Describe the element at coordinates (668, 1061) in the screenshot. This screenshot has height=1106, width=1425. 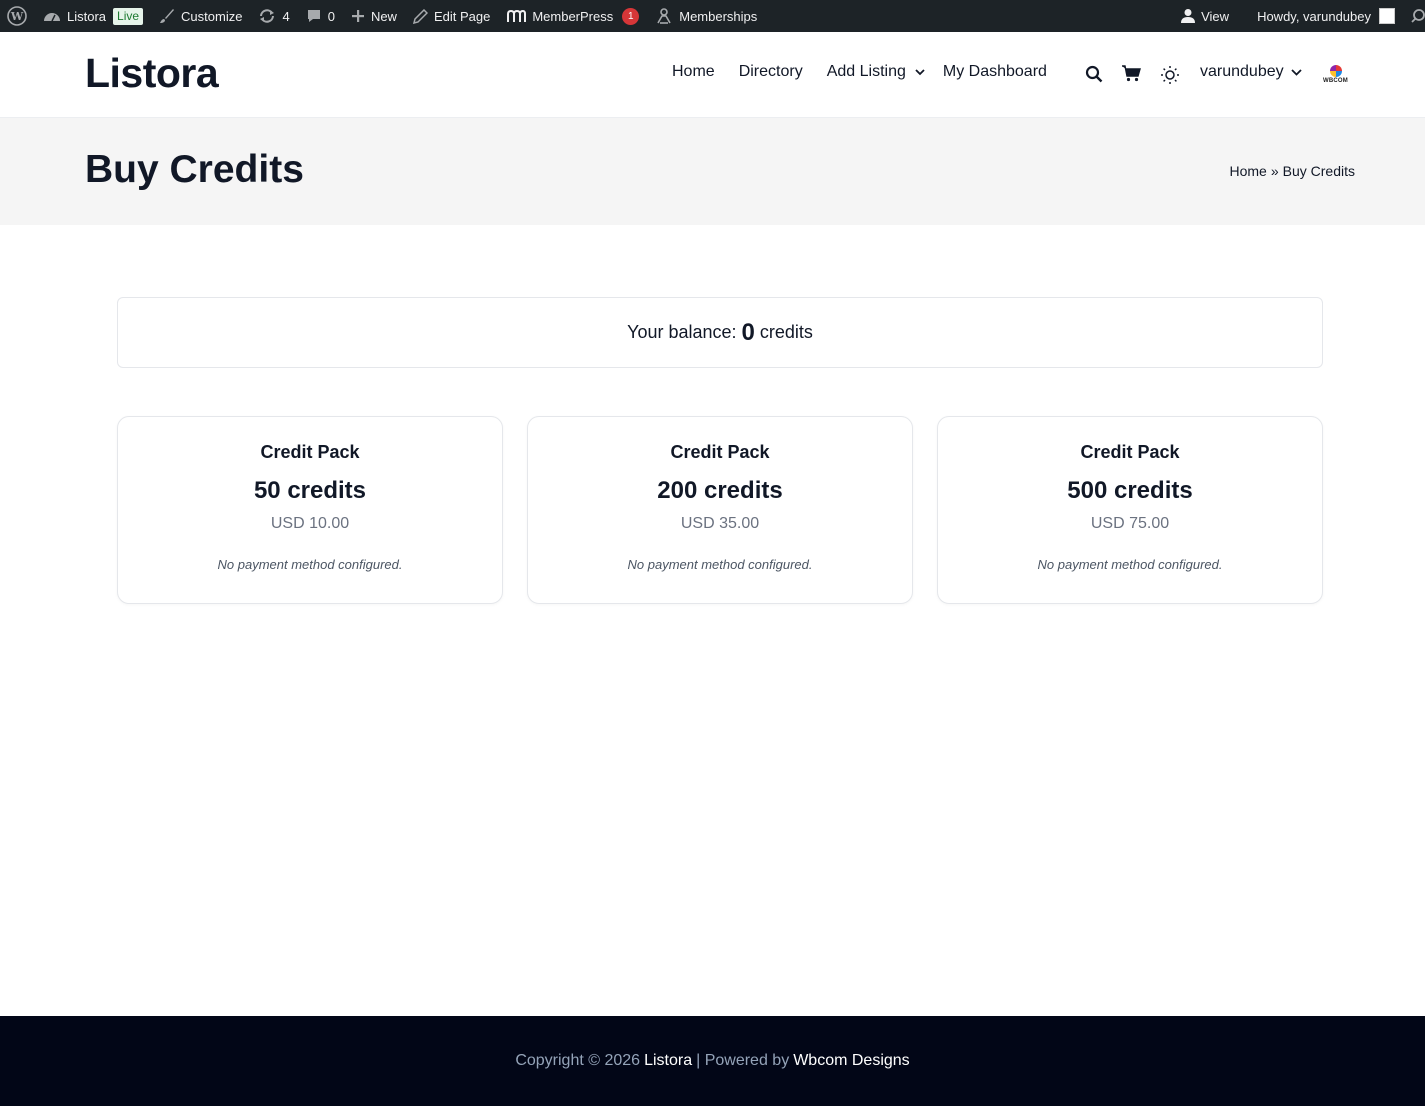
I see `footer-site-link: Listora` at that location.